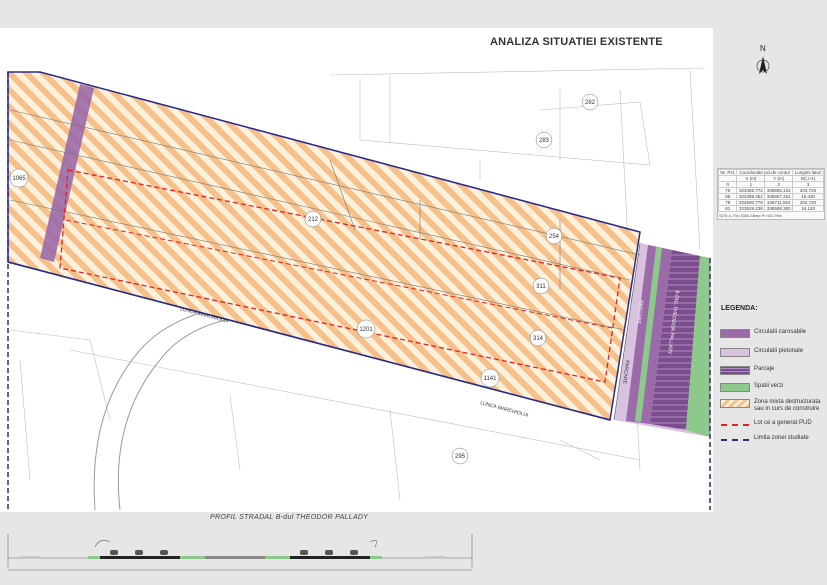  Describe the element at coordinates (554, 237) in the screenshot. I see `parcel-254: 254` at that location.